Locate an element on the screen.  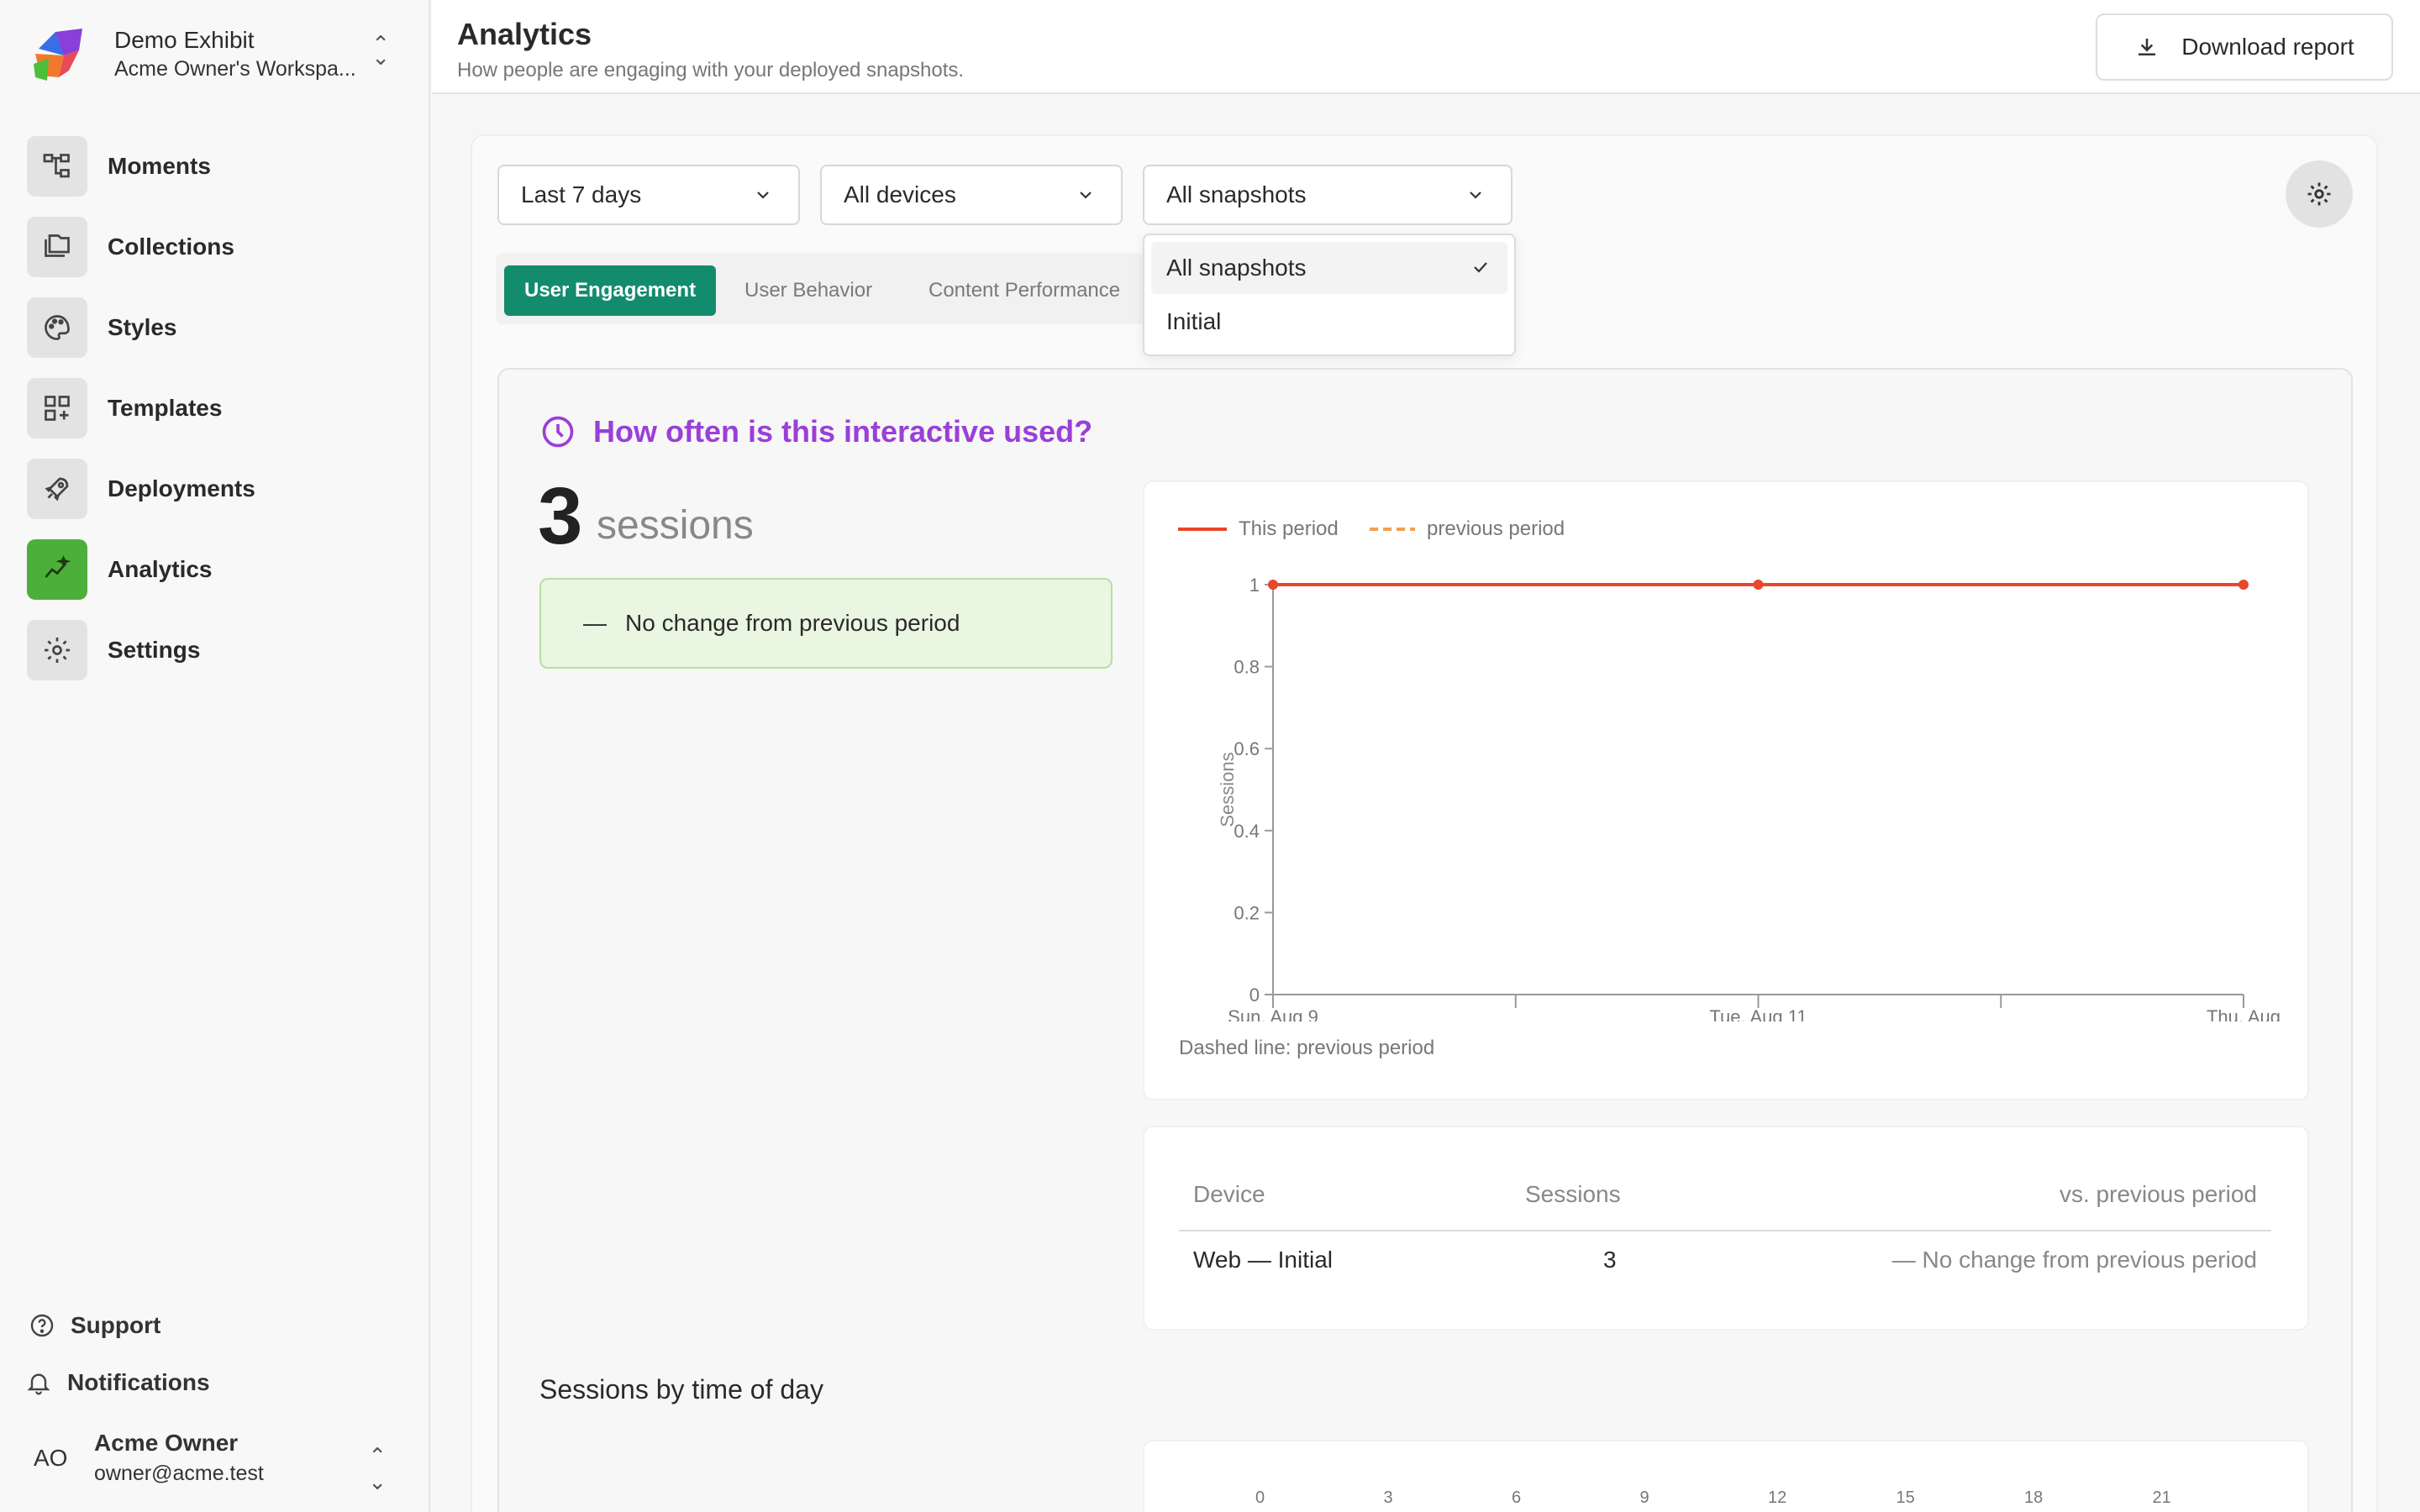
table-cell-sessions: 3 is located at coordinates (1610, 1260).